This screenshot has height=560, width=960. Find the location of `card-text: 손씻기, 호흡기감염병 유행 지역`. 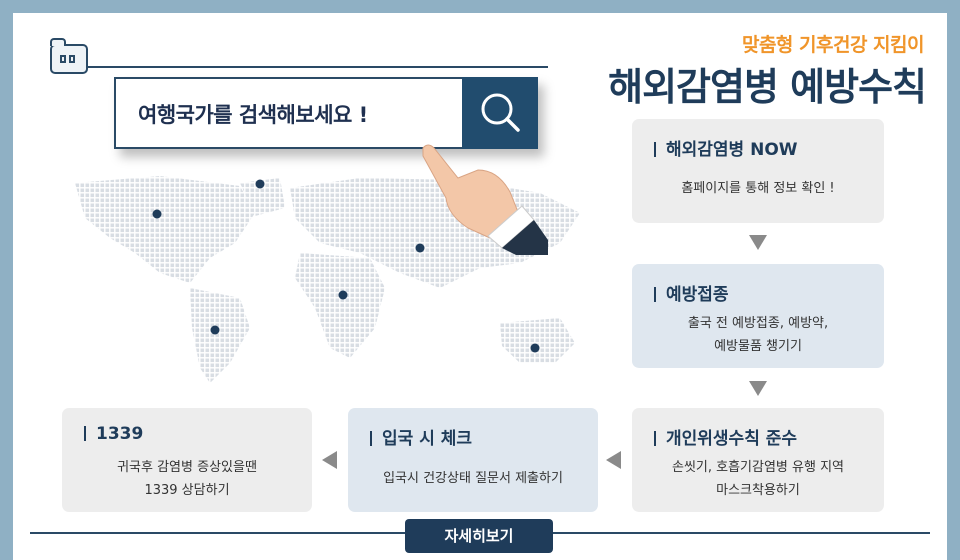

card-text: 손씻기, 호흡기감염병 유행 지역 is located at coordinates (757, 467).